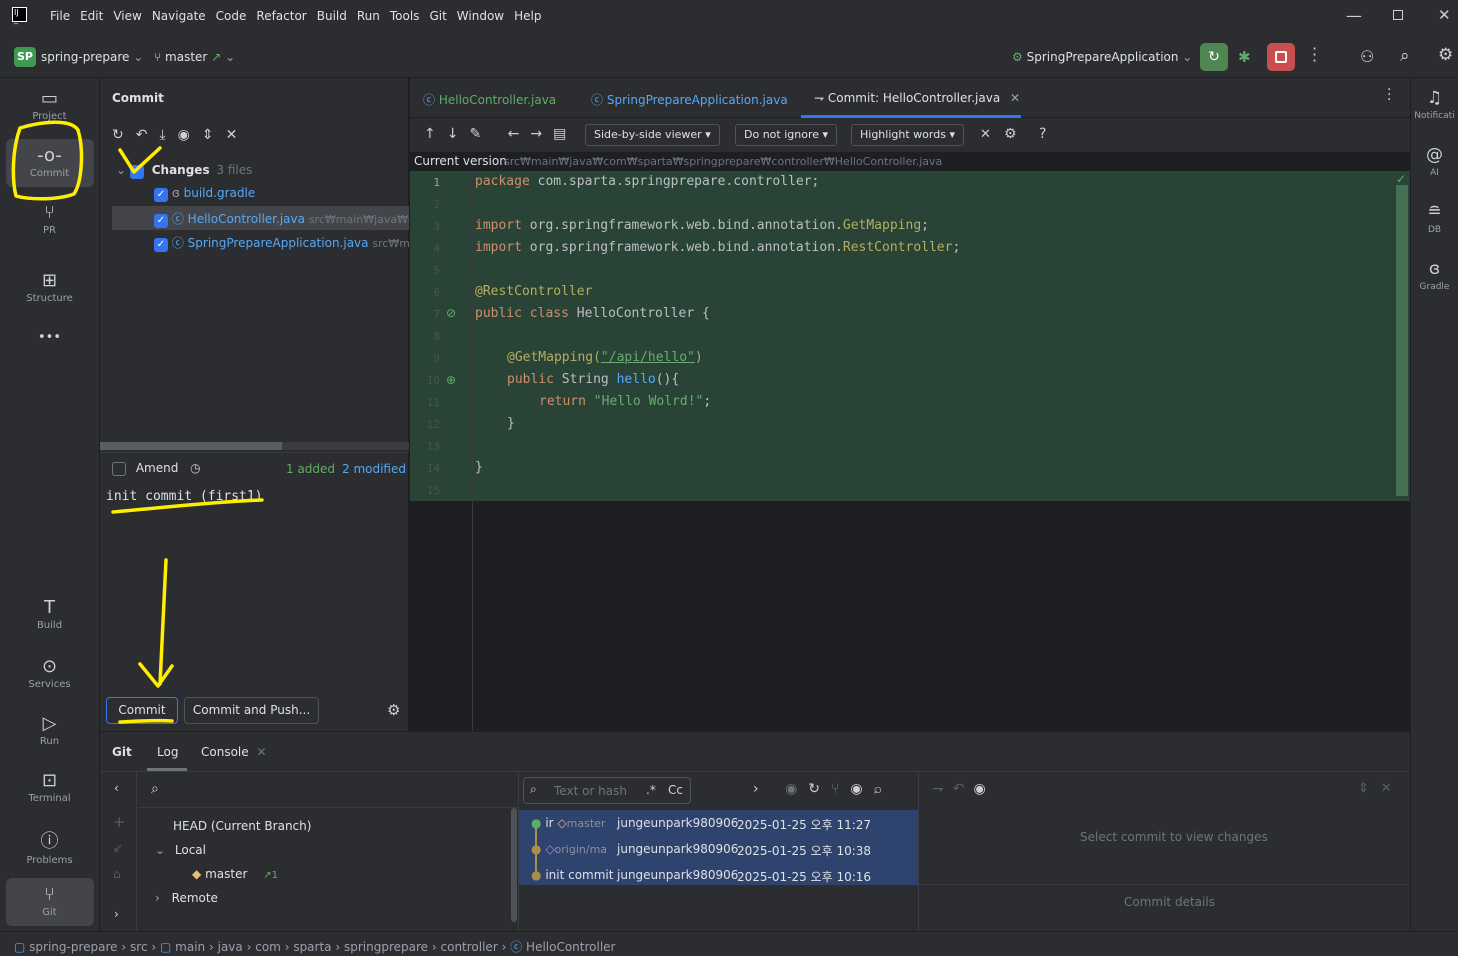 The width and height of the screenshot is (1458, 956). Describe the element at coordinates (187, 506) in the screenshot. I see `message-underline` at that location.